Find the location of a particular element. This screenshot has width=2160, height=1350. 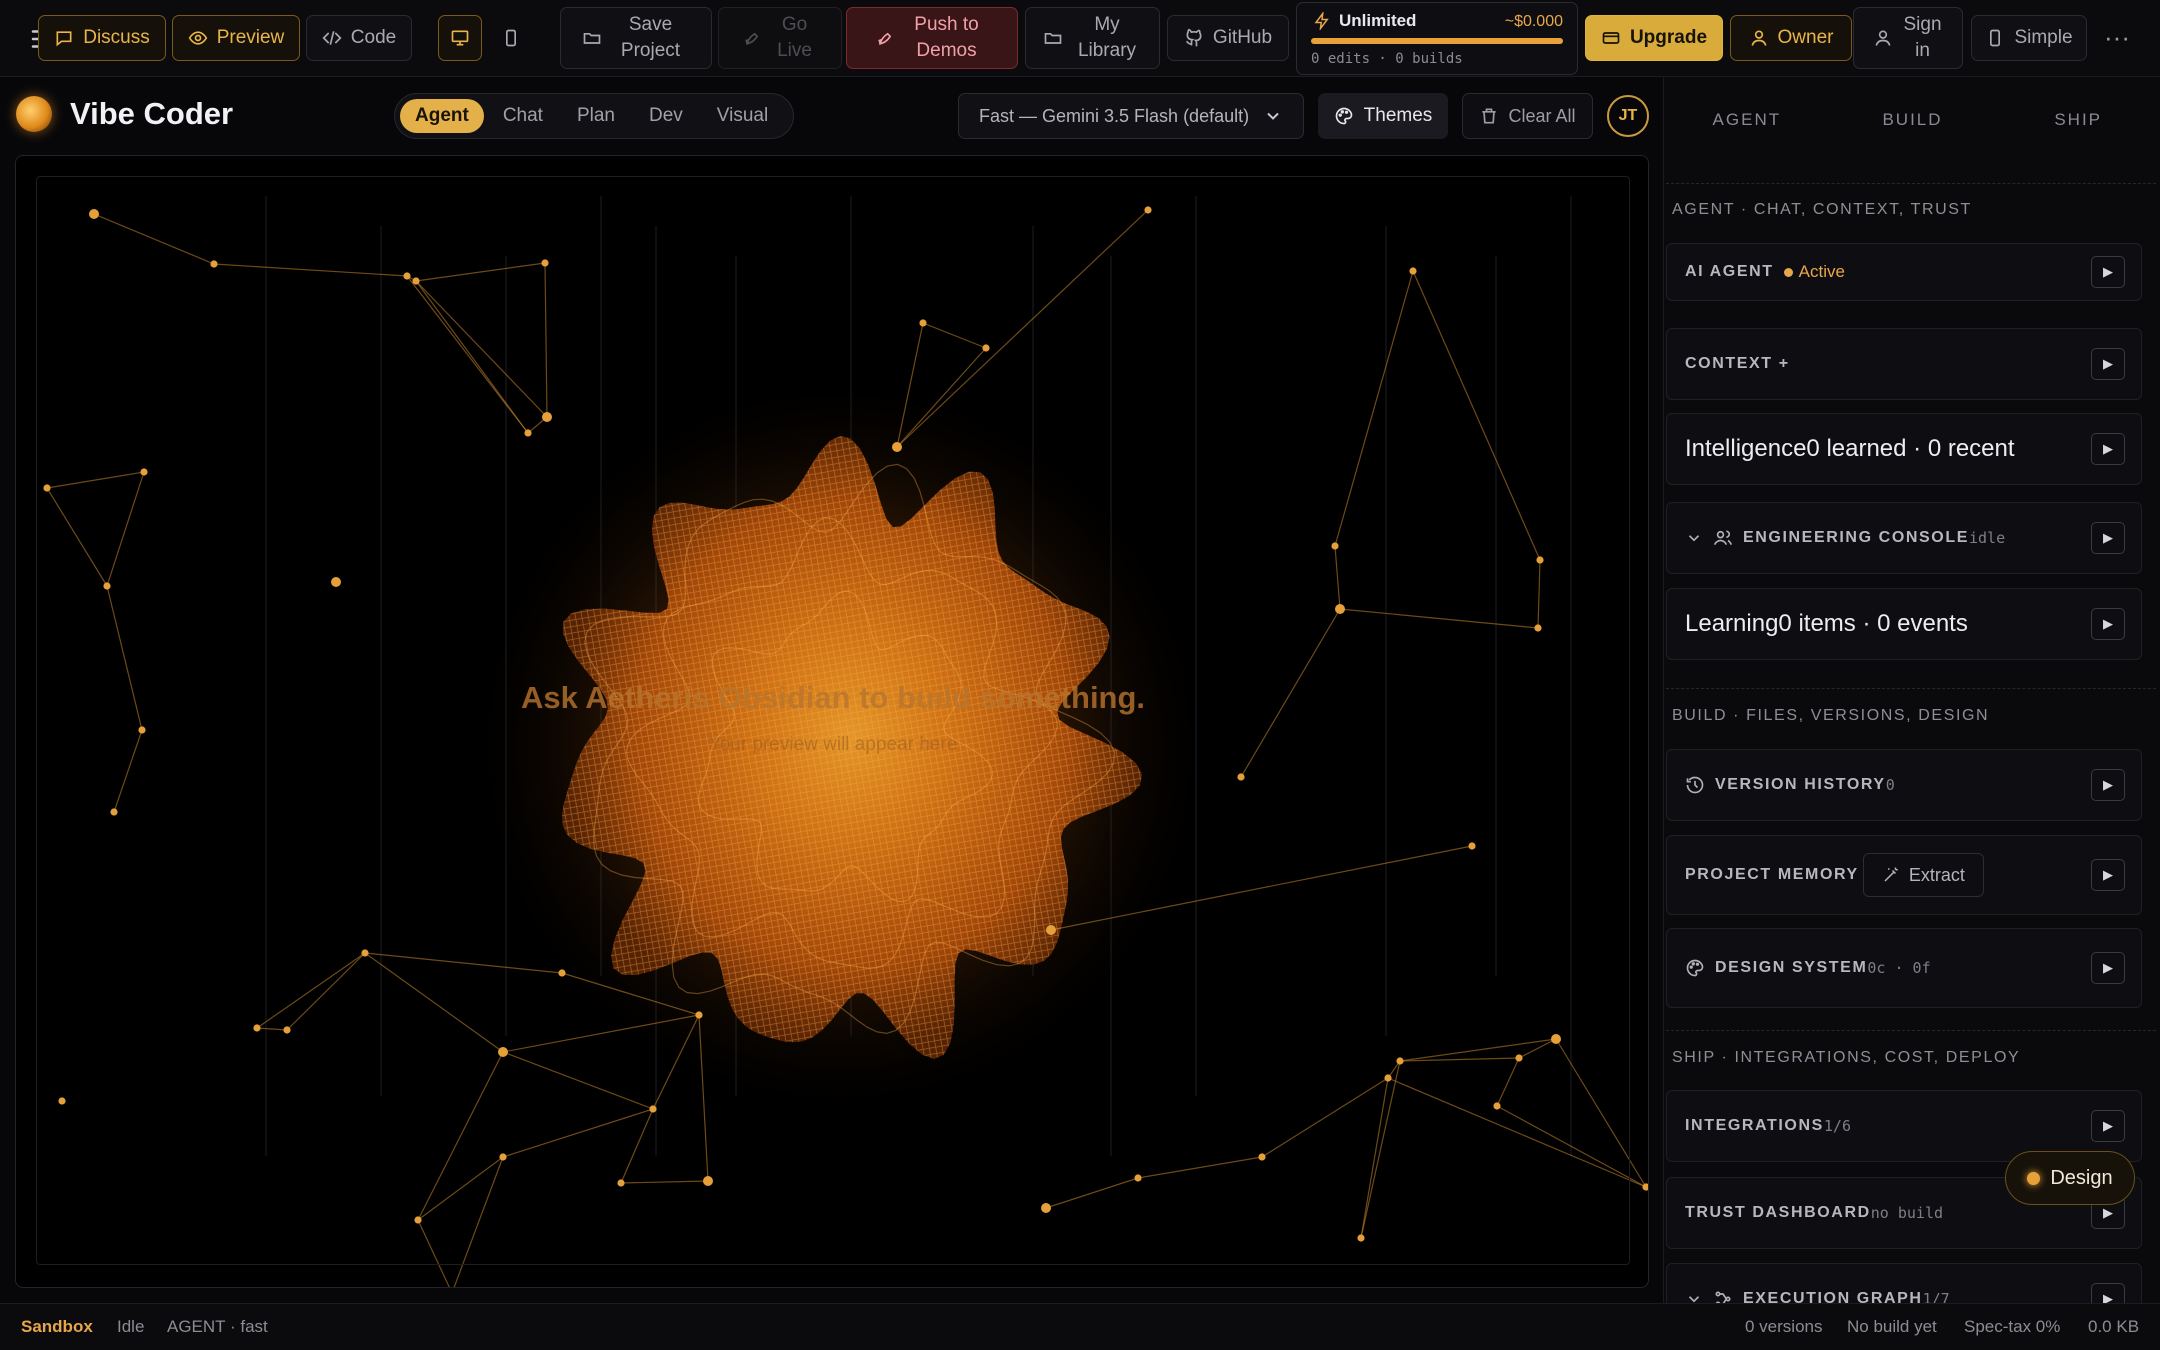

status-mode: AGENT · fast is located at coordinates (217, 1326).